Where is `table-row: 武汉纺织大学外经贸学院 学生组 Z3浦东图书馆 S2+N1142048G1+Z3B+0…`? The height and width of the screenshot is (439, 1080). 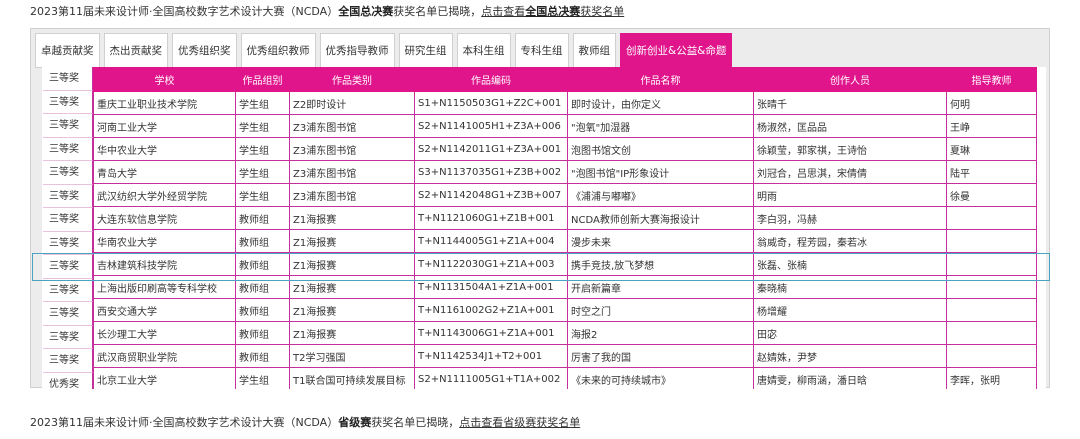 table-row: 武汉纺织大学外经贸学院 学生组 Z3浦东图书馆 S2+N1142048G1+Z3B+0… is located at coordinates (565, 195).